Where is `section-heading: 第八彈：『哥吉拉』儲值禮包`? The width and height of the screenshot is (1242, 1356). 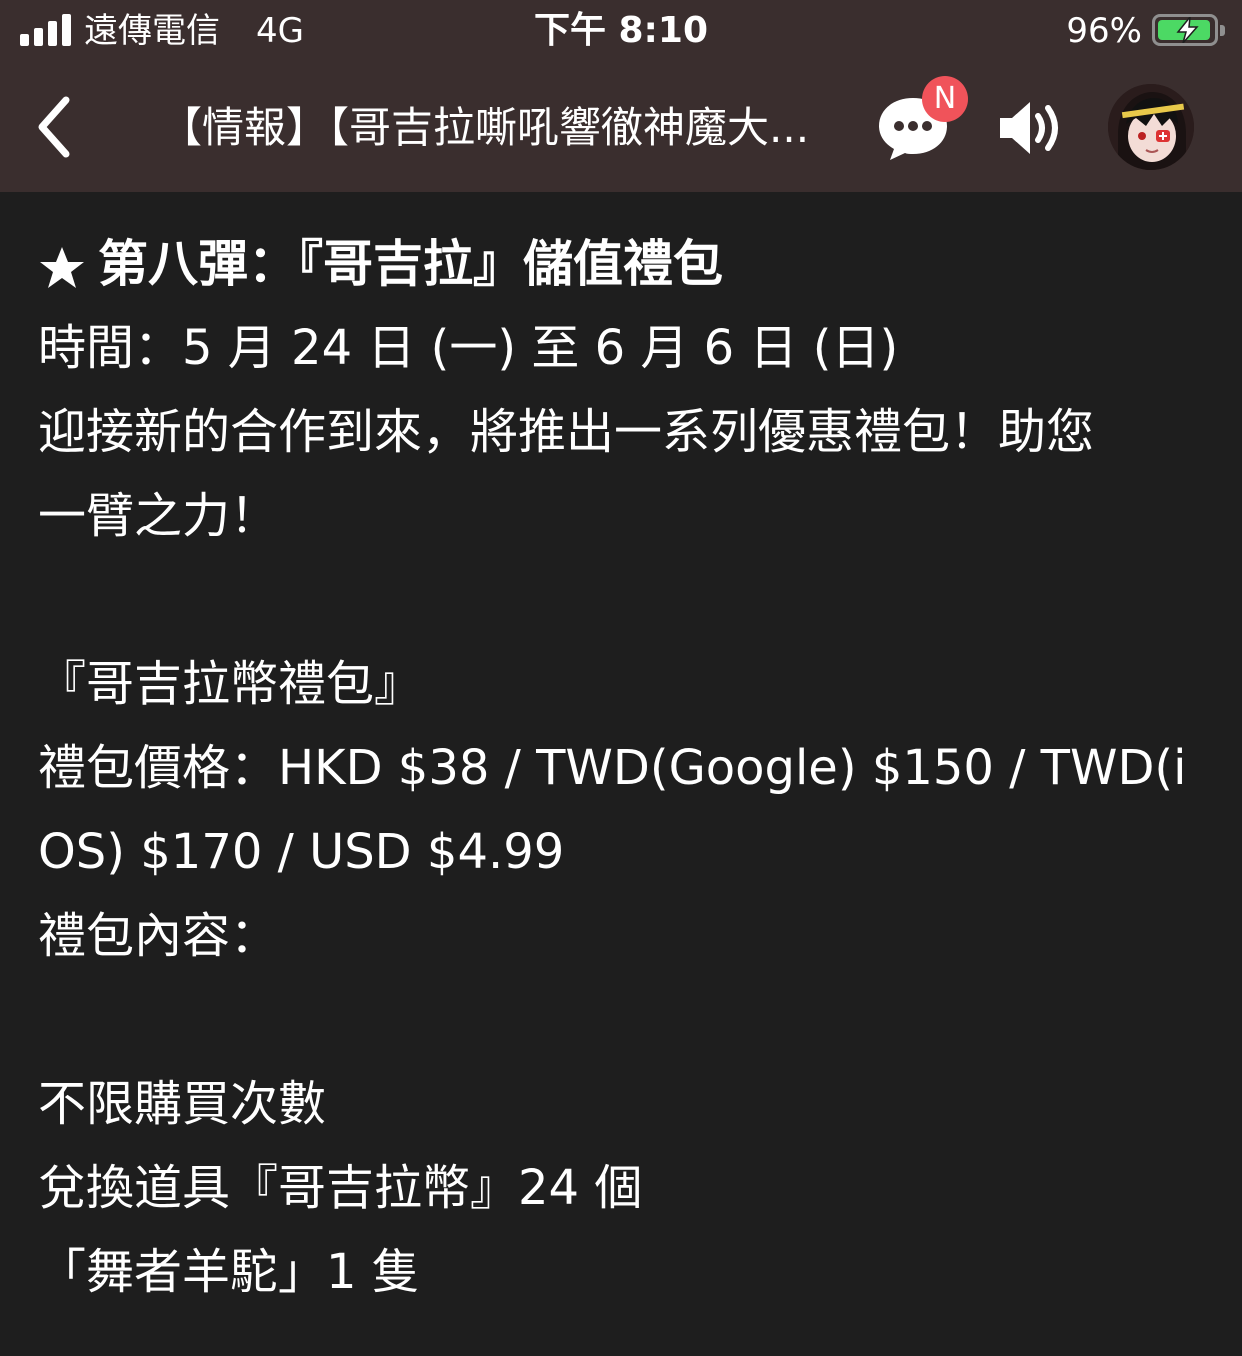 section-heading: 第八彈：『哥吉拉』儲值禮包 is located at coordinates (623, 264).